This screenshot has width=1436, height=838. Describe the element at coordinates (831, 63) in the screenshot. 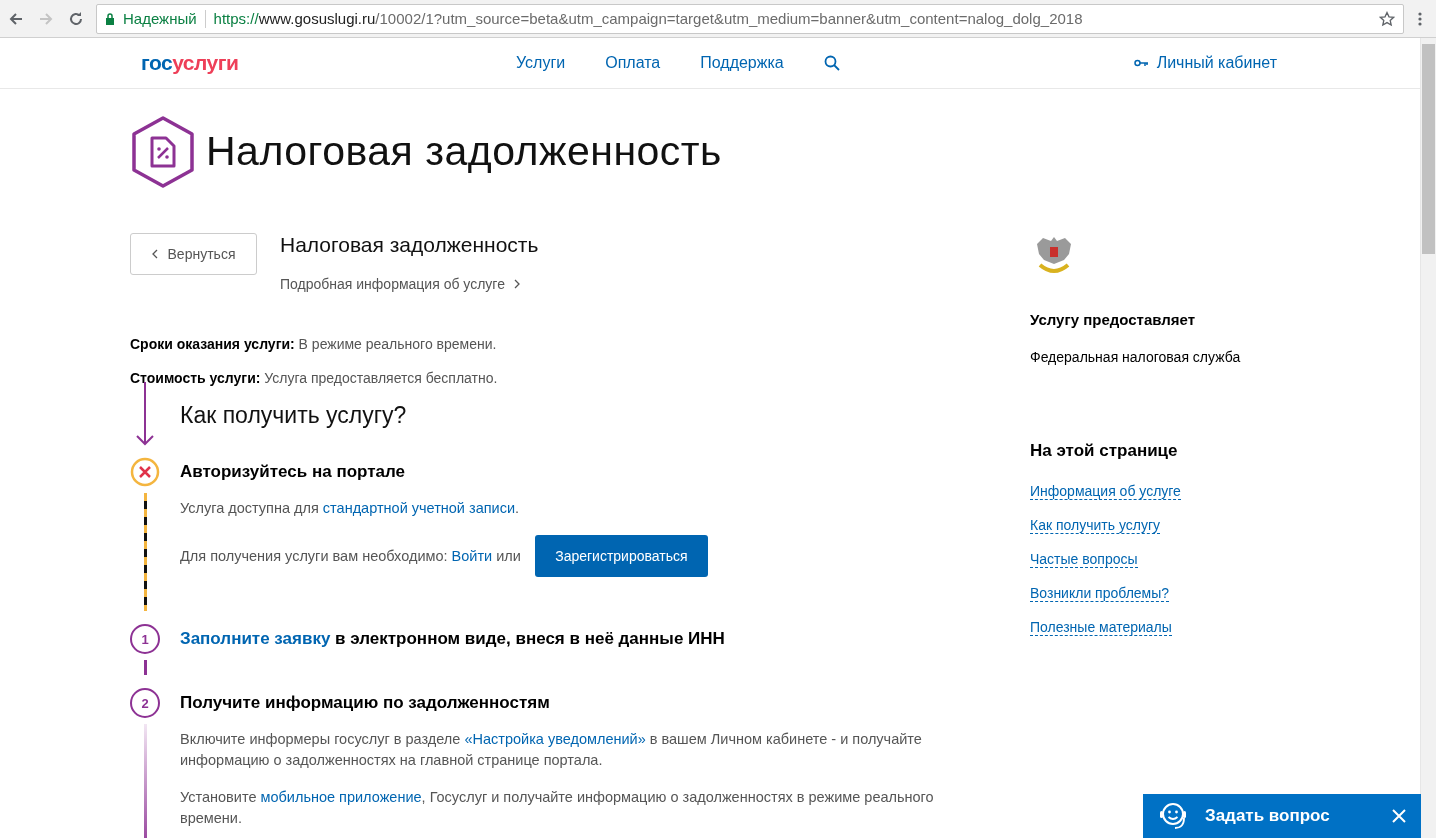

I see `search-icon` at that location.